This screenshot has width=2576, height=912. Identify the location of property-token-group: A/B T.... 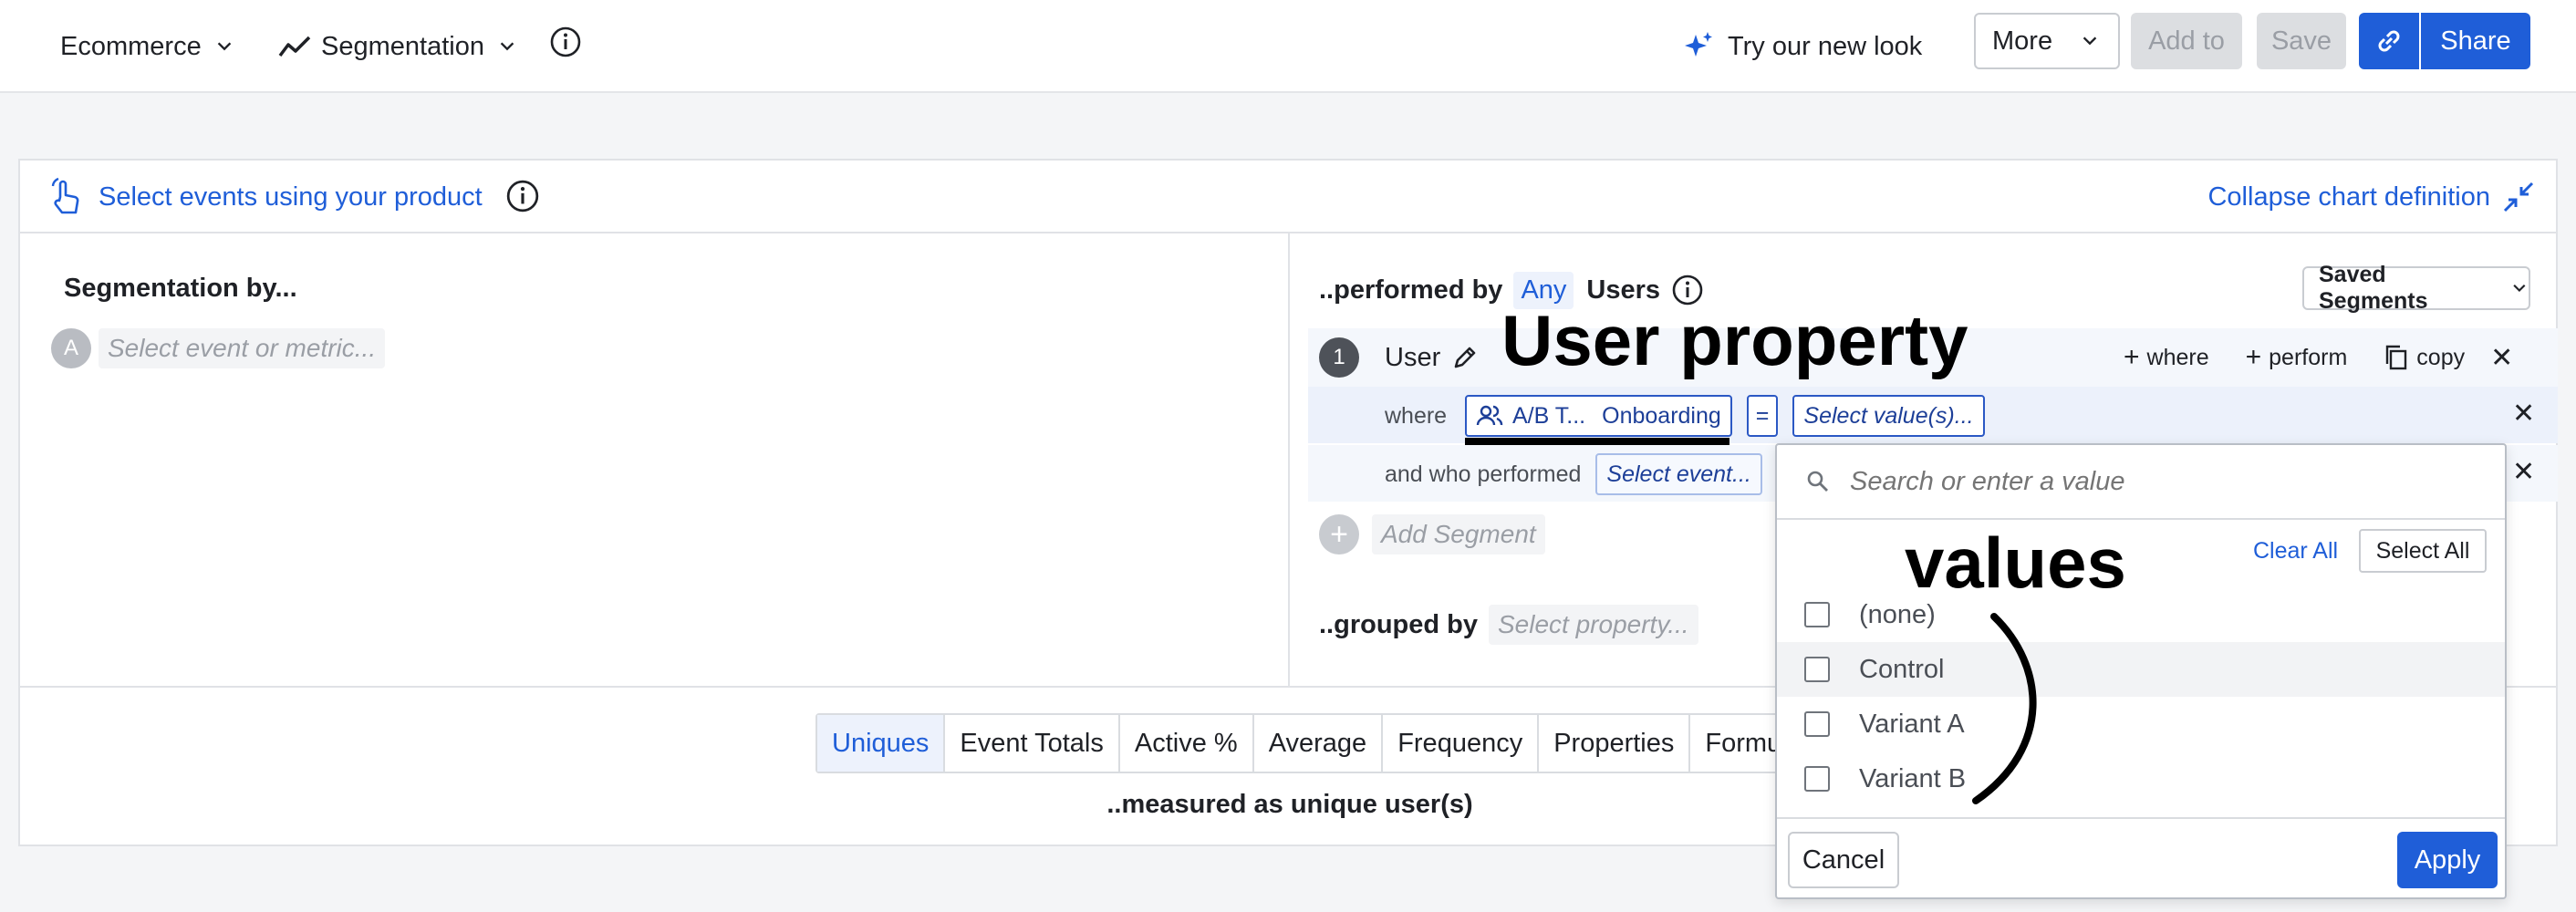
(1549, 416).